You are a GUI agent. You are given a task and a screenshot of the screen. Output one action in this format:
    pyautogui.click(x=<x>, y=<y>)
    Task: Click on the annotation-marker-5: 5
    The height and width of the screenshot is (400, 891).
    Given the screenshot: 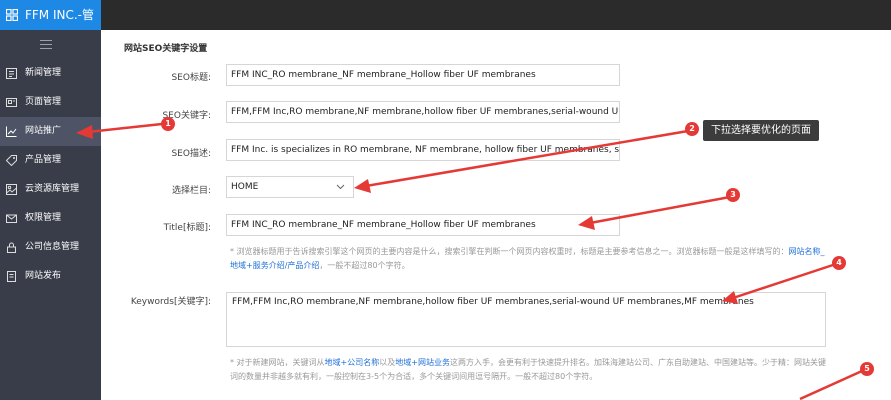 What is the action you would take?
    pyautogui.click(x=867, y=369)
    